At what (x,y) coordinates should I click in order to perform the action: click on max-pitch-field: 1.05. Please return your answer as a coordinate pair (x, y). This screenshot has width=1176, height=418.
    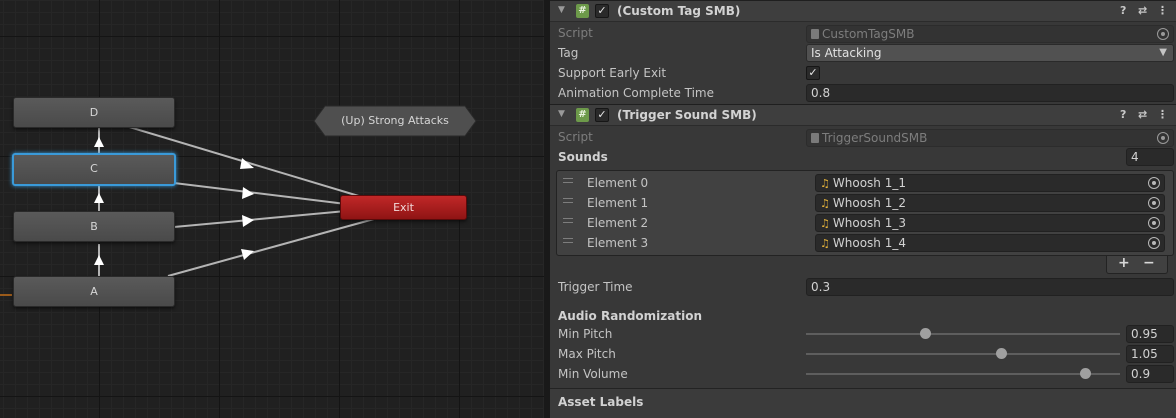
    Looking at the image, I should click on (1150, 354).